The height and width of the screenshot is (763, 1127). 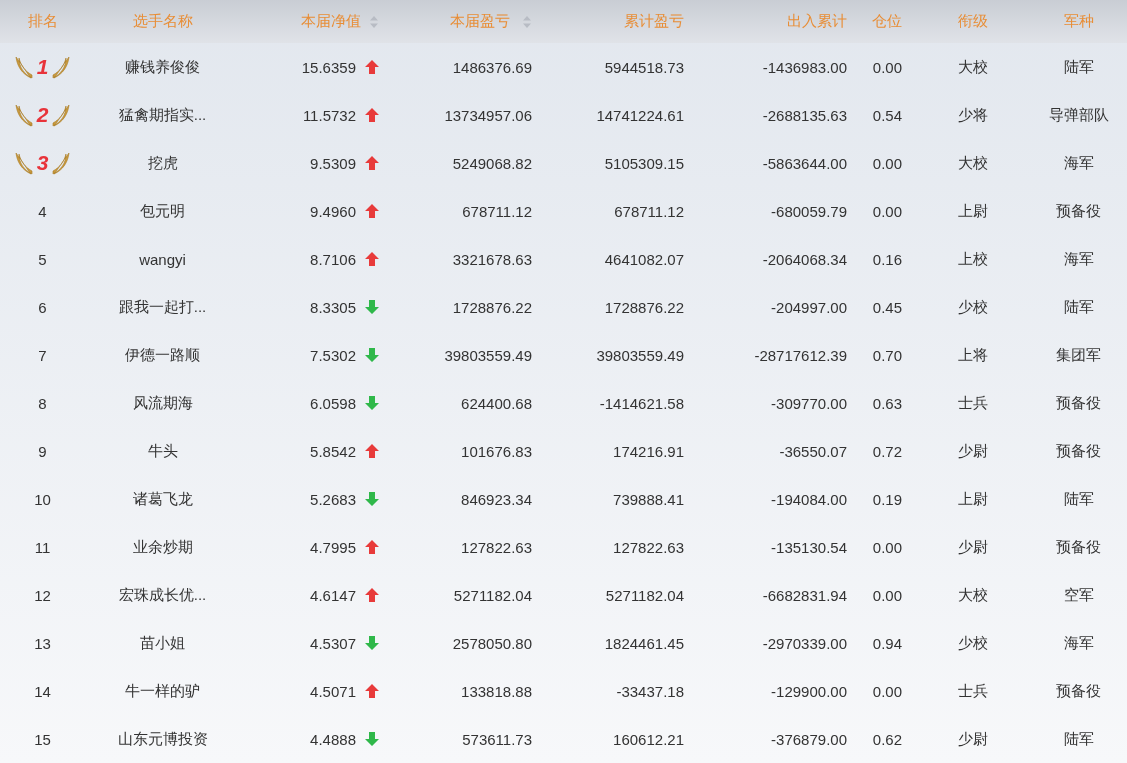 What do you see at coordinates (640, 355) in the screenshot?
I see `total-profit: 39803559.49` at bounding box center [640, 355].